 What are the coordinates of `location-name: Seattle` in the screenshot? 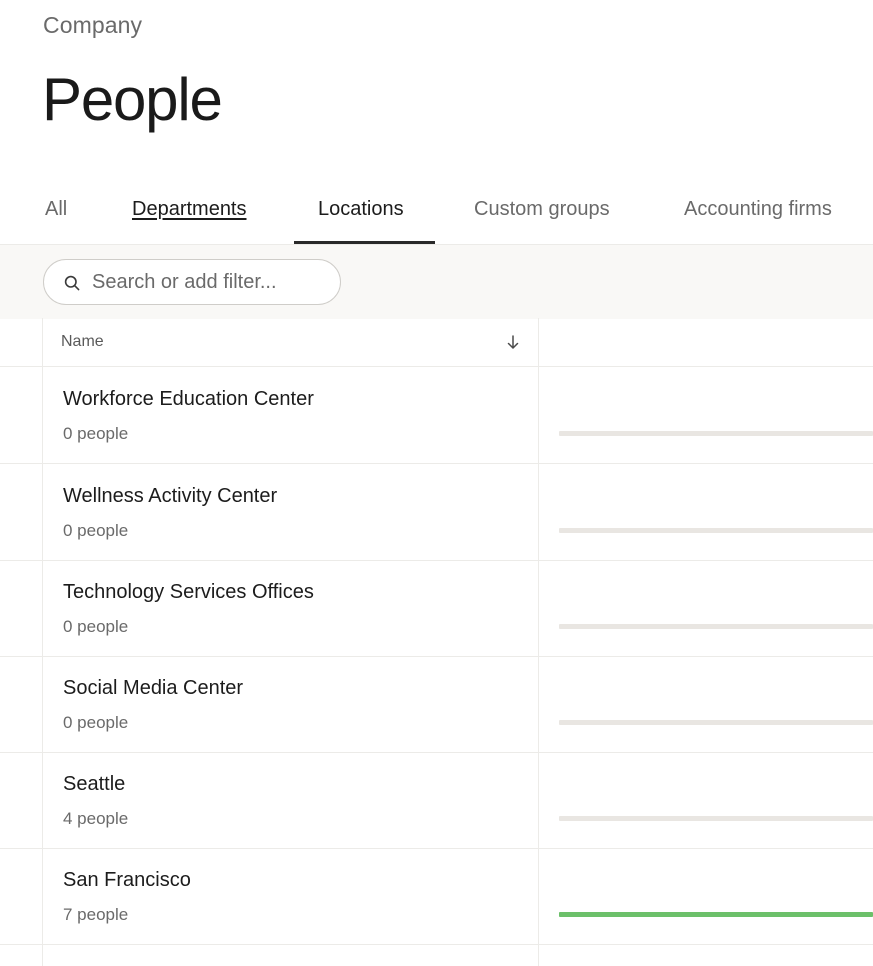 It's located at (94, 784).